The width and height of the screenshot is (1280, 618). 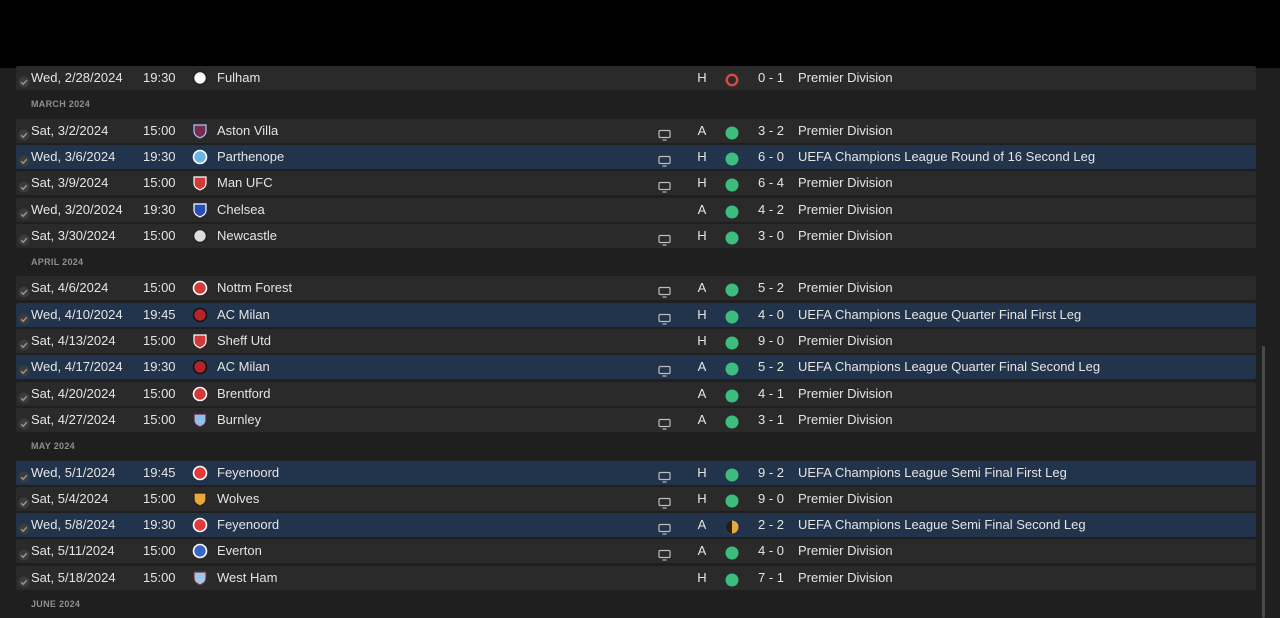 What do you see at coordinates (771, 78) in the screenshot?
I see `score: 0 - 1` at bounding box center [771, 78].